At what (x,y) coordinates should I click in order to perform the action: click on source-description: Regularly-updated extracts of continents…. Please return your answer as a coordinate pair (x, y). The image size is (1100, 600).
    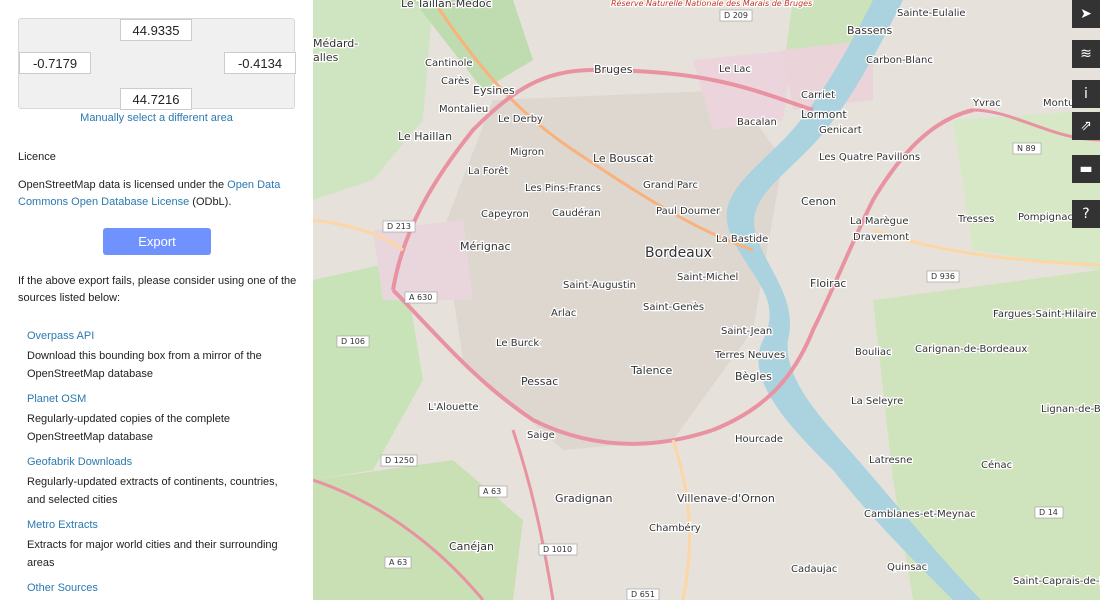
    Looking at the image, I should click on (152, 491).